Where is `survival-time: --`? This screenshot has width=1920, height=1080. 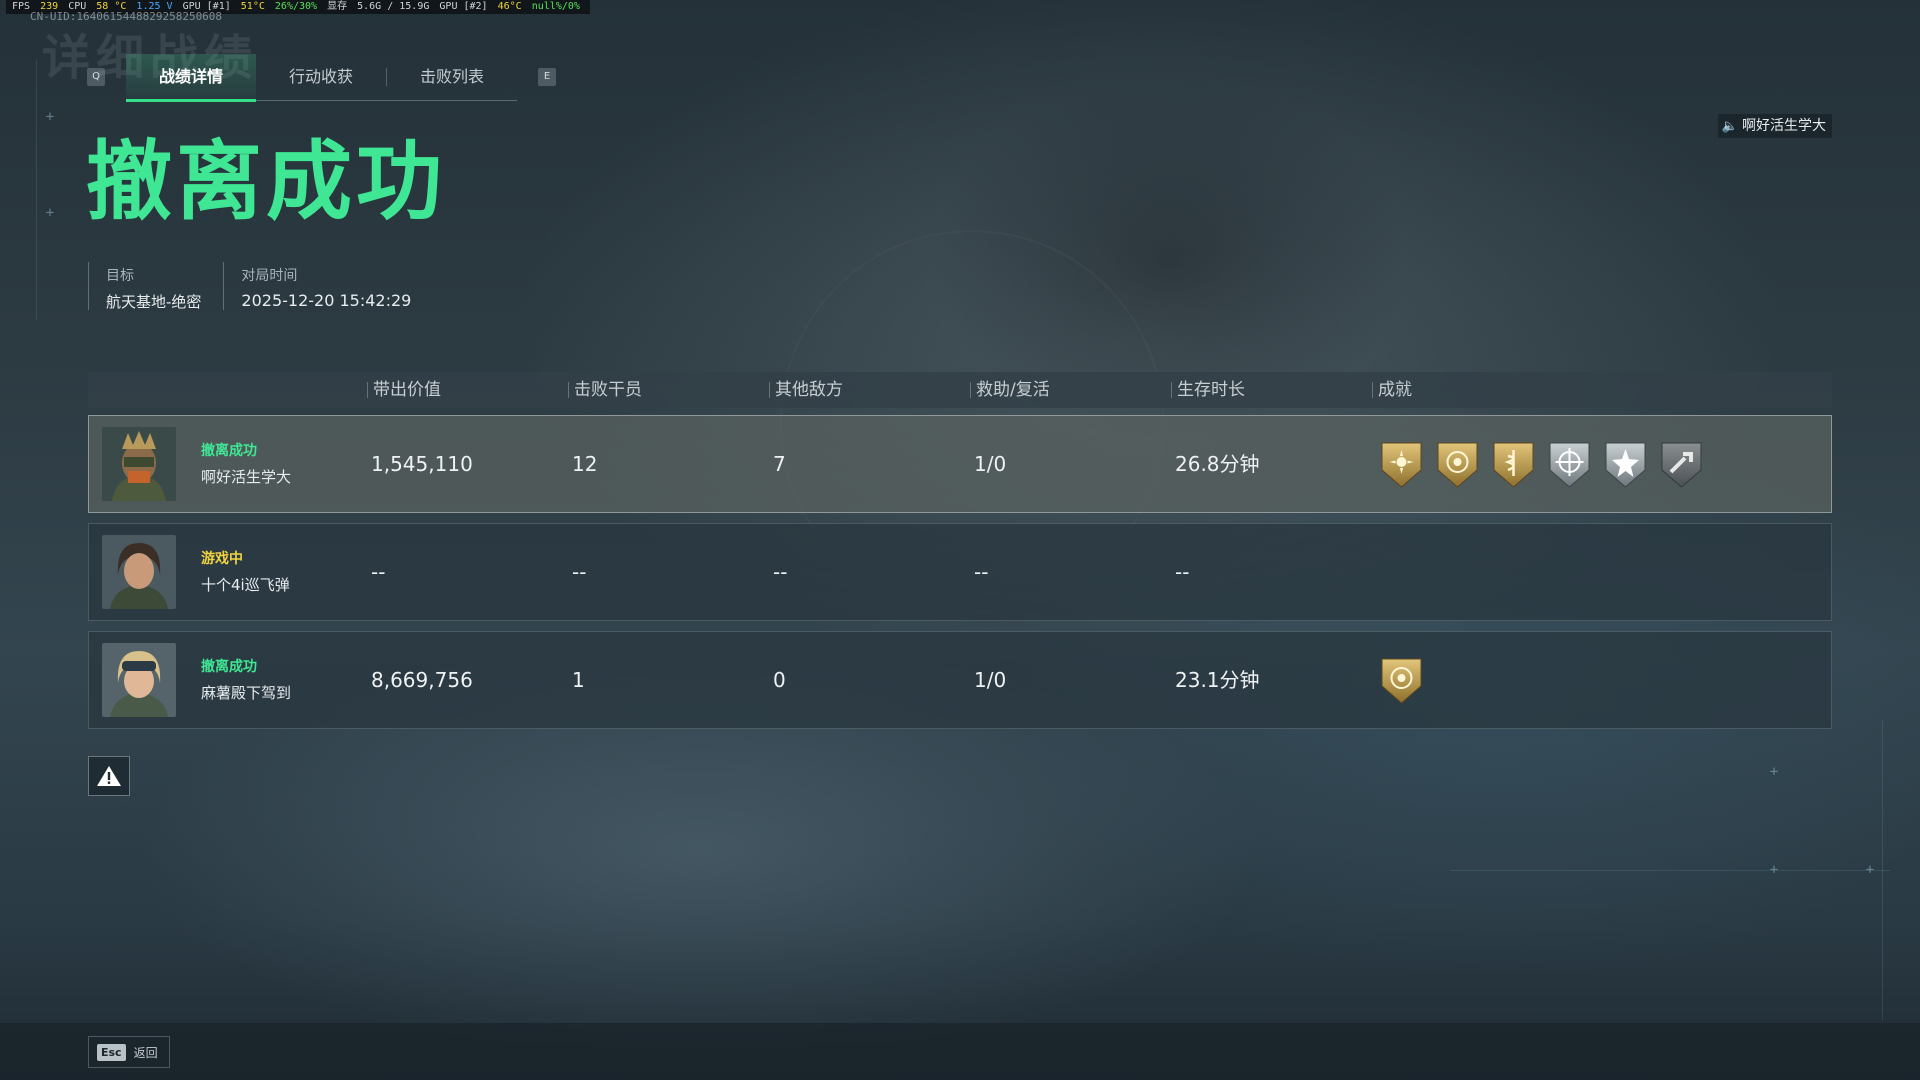 survival-time: -- is located at coordinates (1182, 572).